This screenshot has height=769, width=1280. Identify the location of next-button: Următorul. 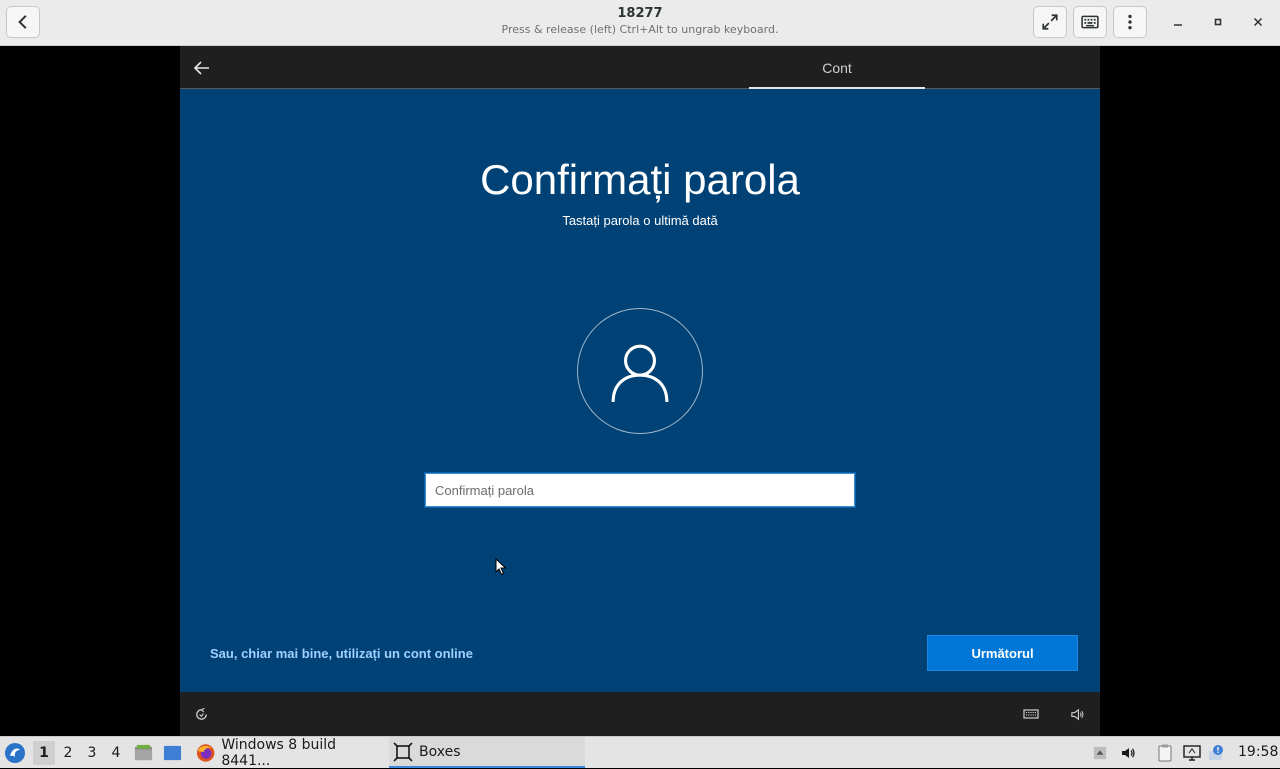
(1002, 653).